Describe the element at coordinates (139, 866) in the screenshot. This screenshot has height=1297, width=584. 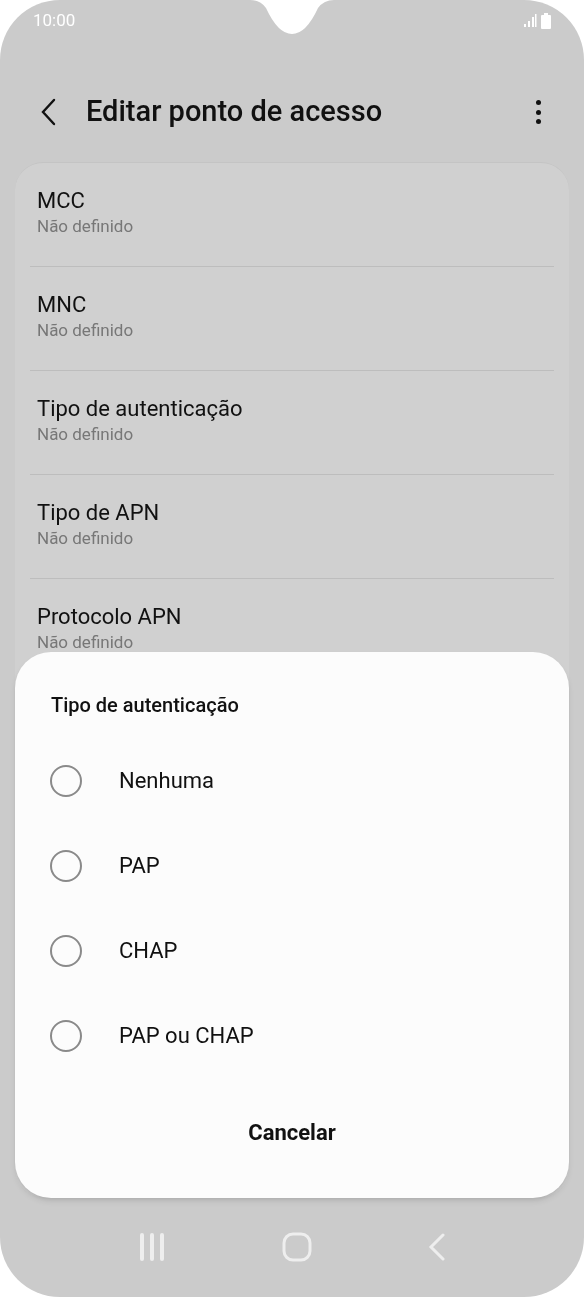
I see `option-label: PAP` at that location.